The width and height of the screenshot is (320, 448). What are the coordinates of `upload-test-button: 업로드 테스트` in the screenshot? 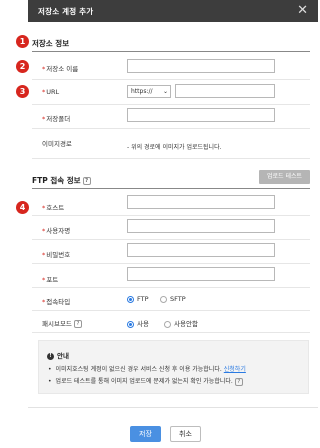 It's located at (284, 177).